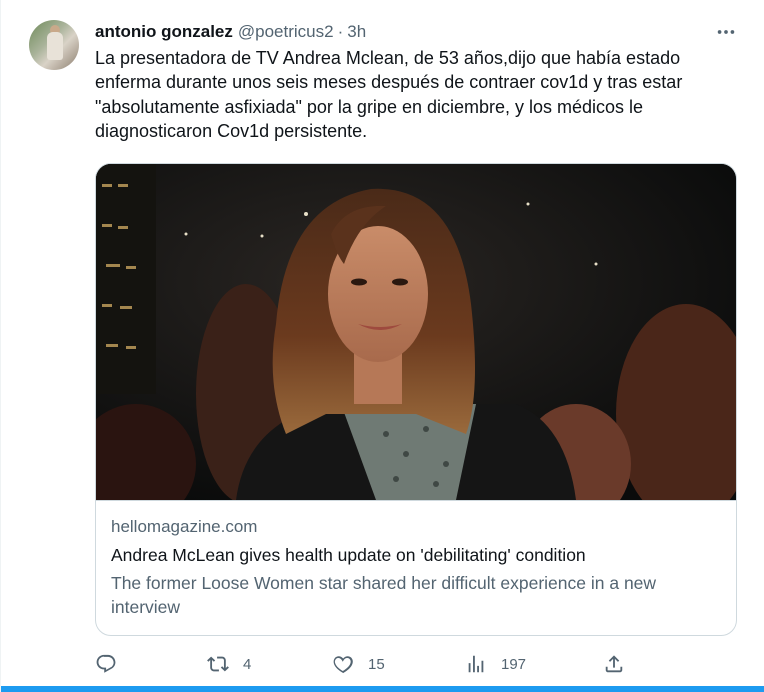  Describe the element at coordinates (495, 664) in the screenshot. I see `views-button: 197` at that location.